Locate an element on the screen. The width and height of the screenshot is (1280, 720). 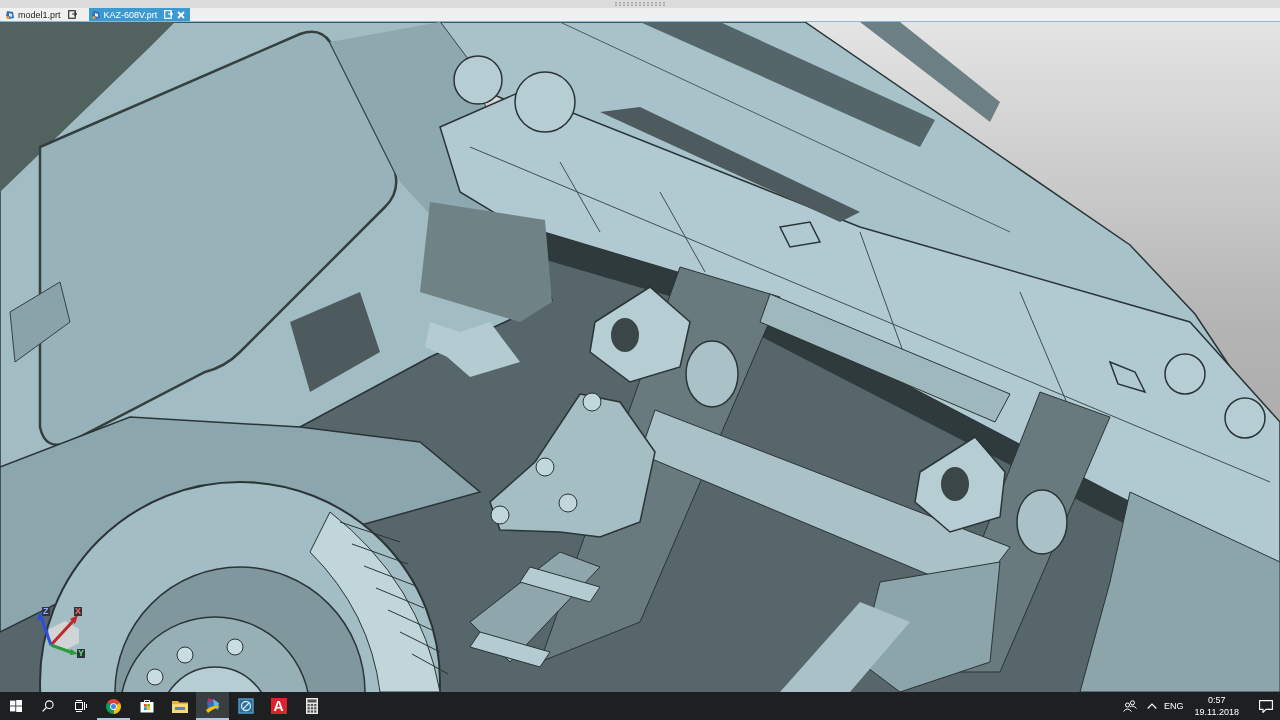
drag-handle-icon is located at coordinates (640, 4).